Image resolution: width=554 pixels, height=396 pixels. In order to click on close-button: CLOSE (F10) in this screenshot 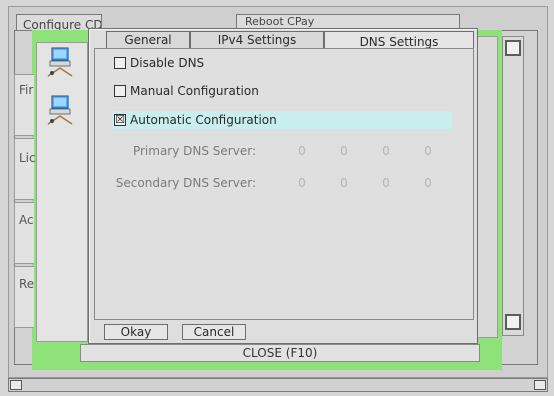, I will do `click(280, 353)`.